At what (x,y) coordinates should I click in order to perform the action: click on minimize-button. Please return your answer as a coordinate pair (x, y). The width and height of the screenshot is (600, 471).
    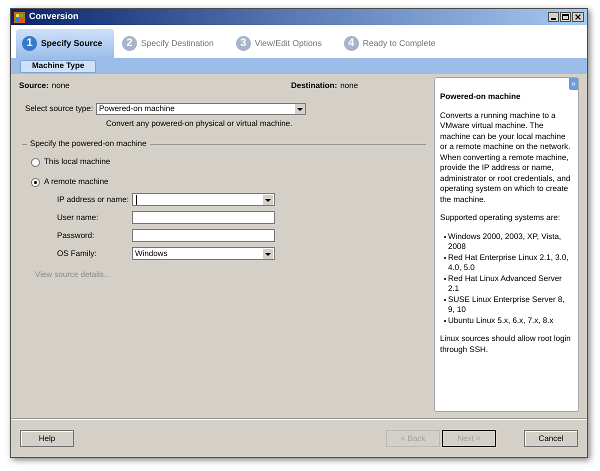
    Looking at the image, I should click on (553, 17).